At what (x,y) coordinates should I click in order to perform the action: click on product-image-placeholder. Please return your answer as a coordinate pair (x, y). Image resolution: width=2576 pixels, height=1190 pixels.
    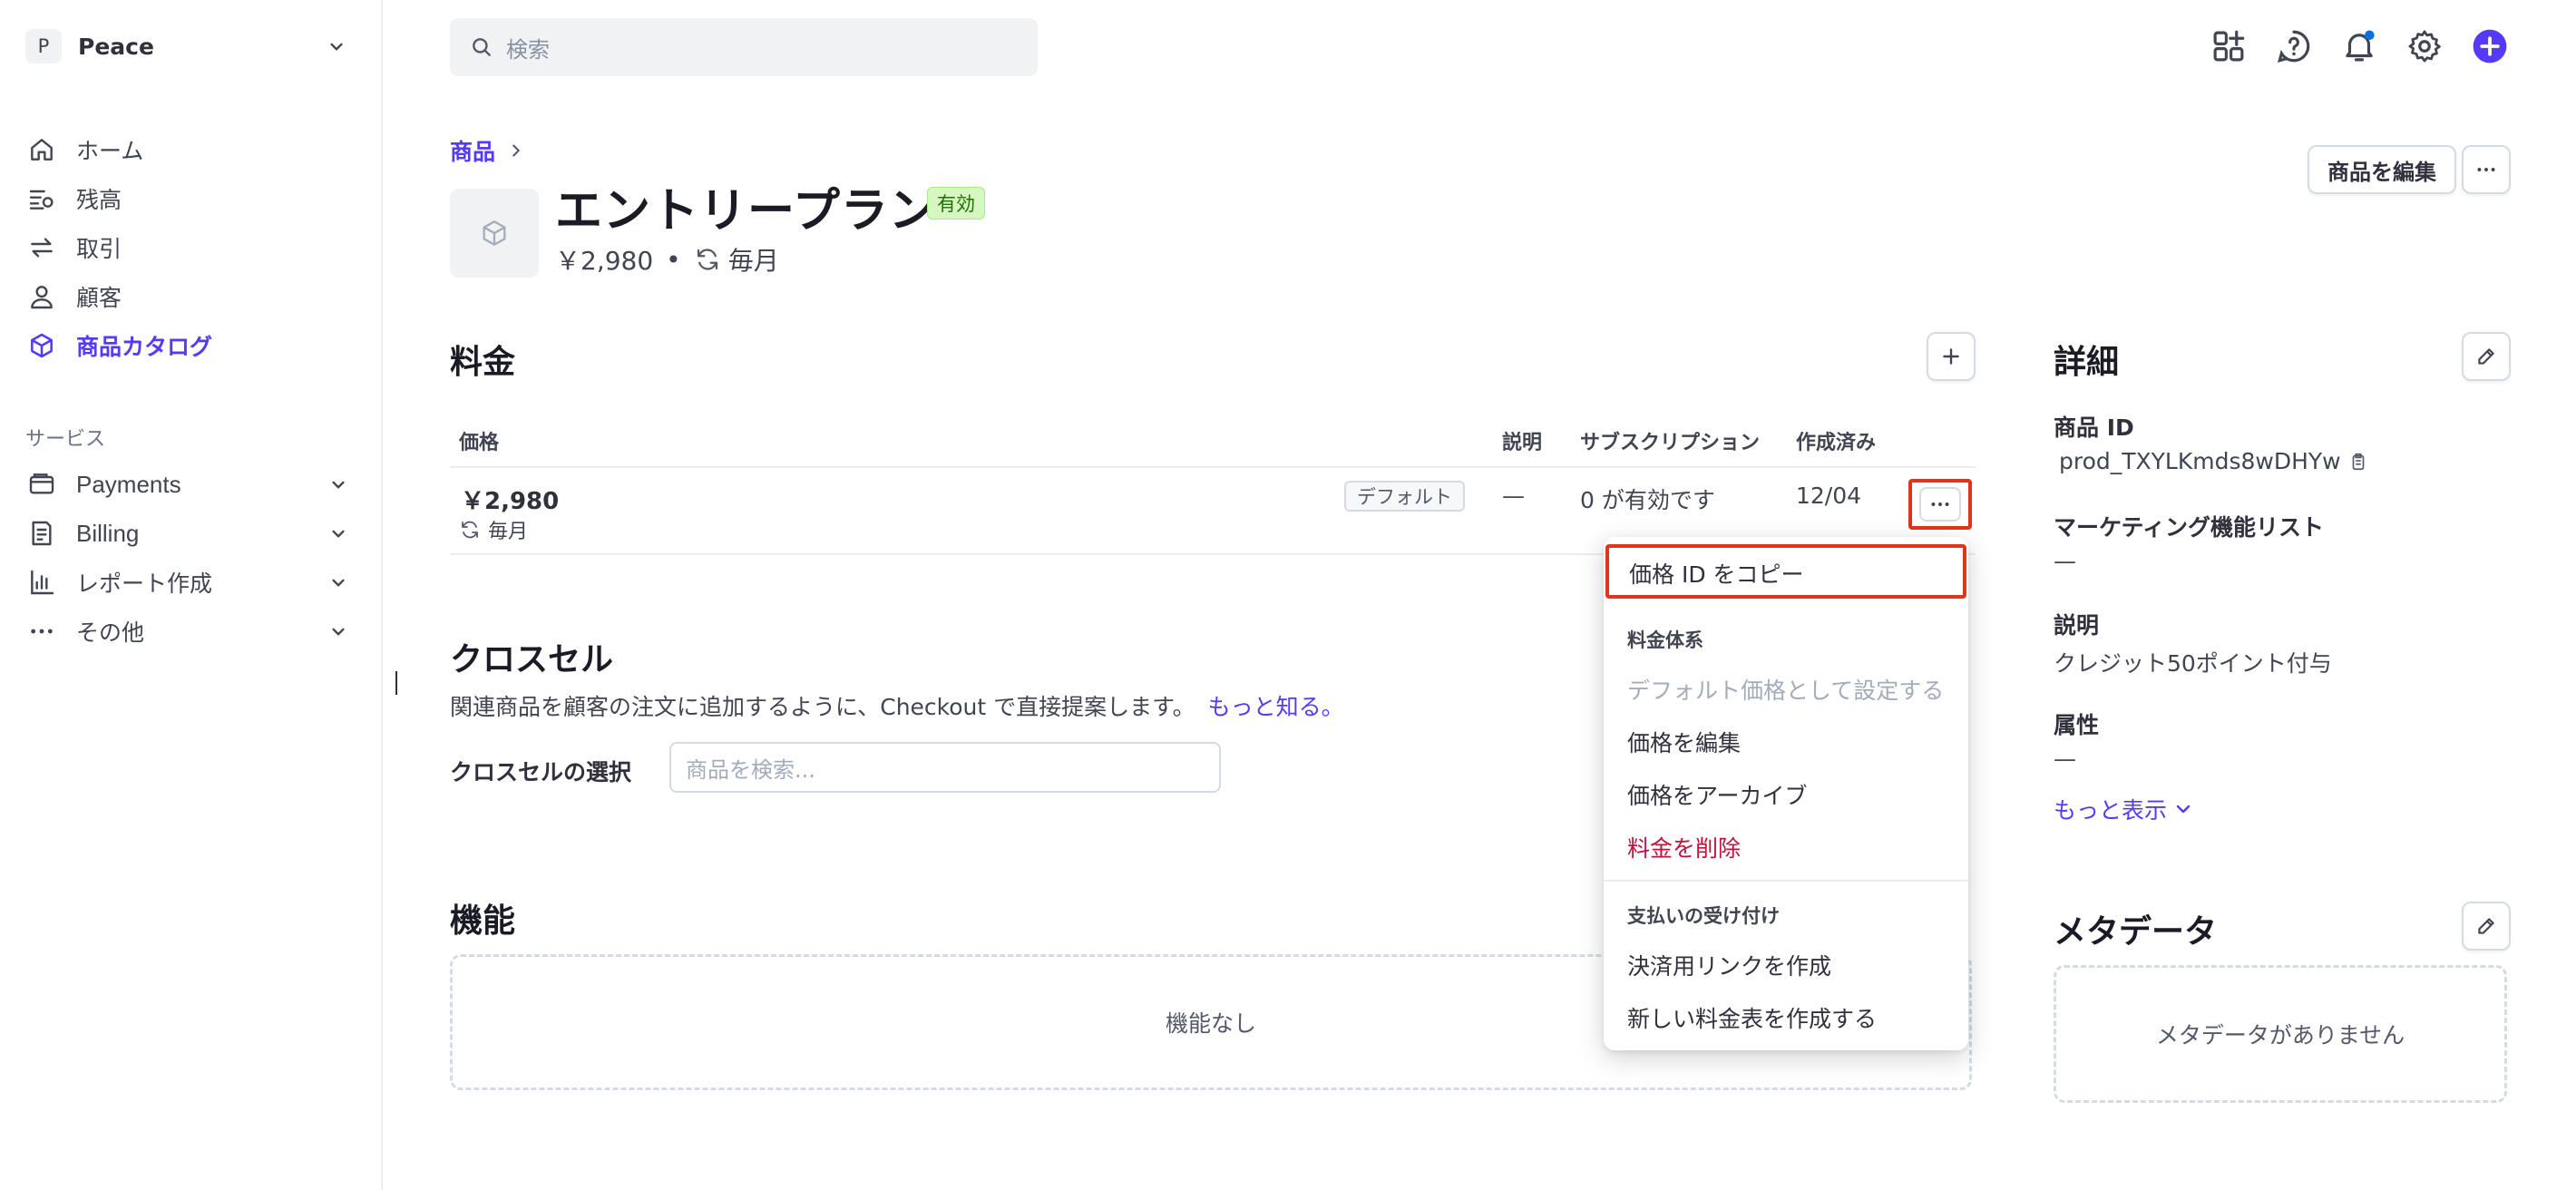
    Looking at the image, I should click on (494, 233).